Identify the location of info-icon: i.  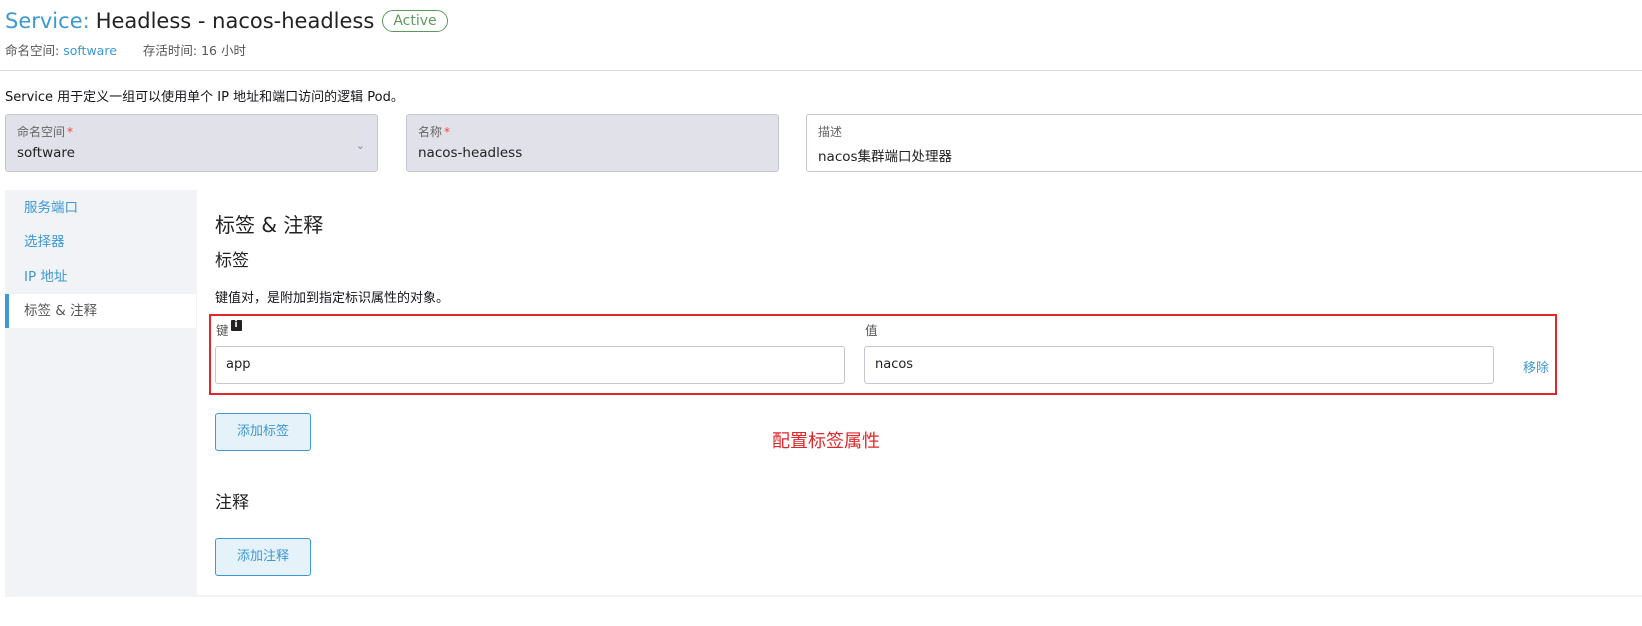
(236, 325).